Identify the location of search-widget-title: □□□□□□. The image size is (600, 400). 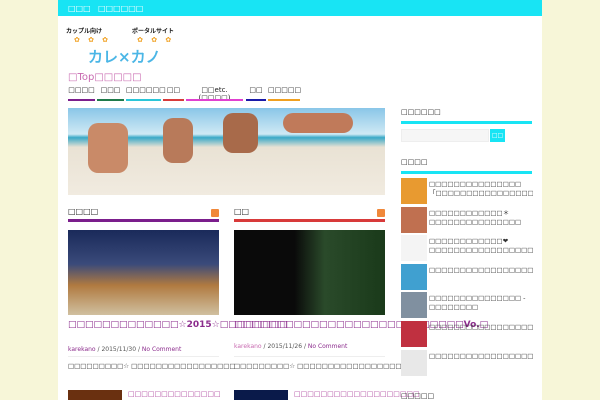
(421, 112).